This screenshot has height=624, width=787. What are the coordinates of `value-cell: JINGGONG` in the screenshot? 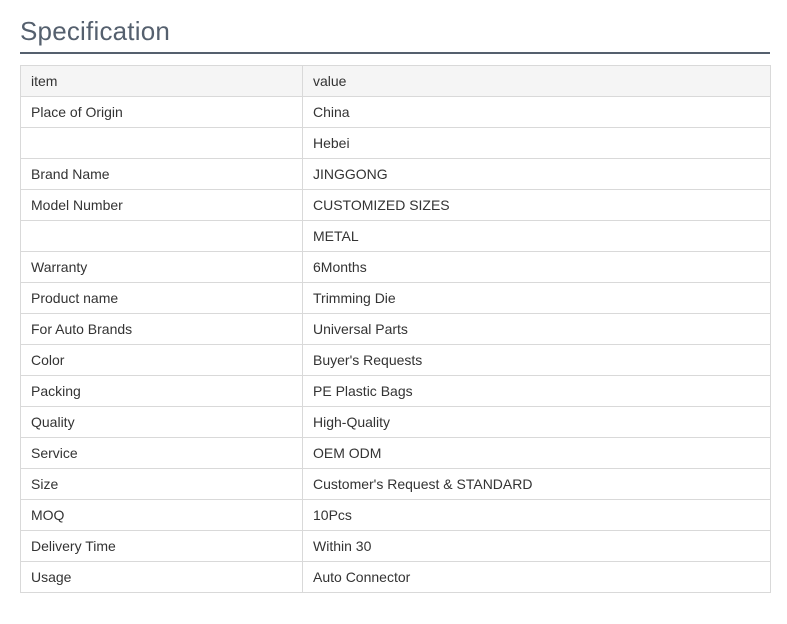 It's located at (536, 174).